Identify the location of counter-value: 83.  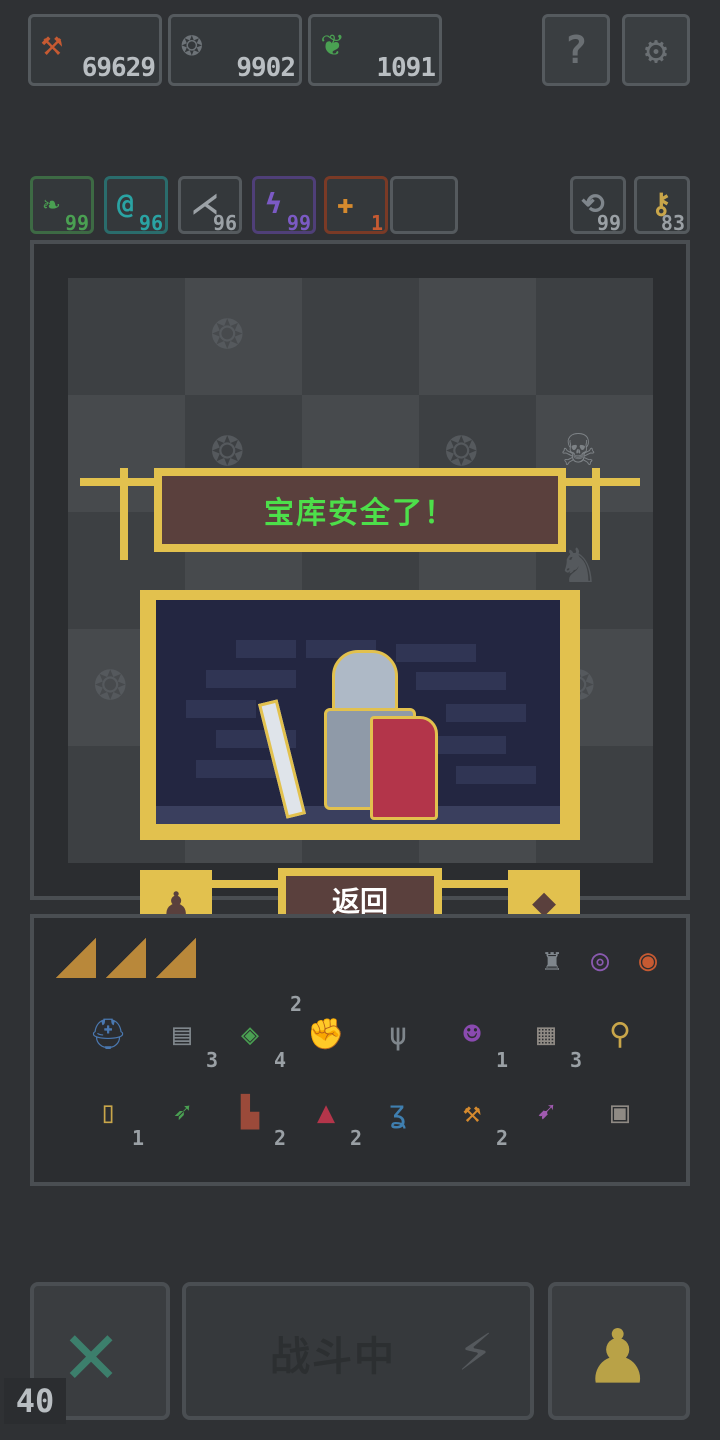
(672, 223).